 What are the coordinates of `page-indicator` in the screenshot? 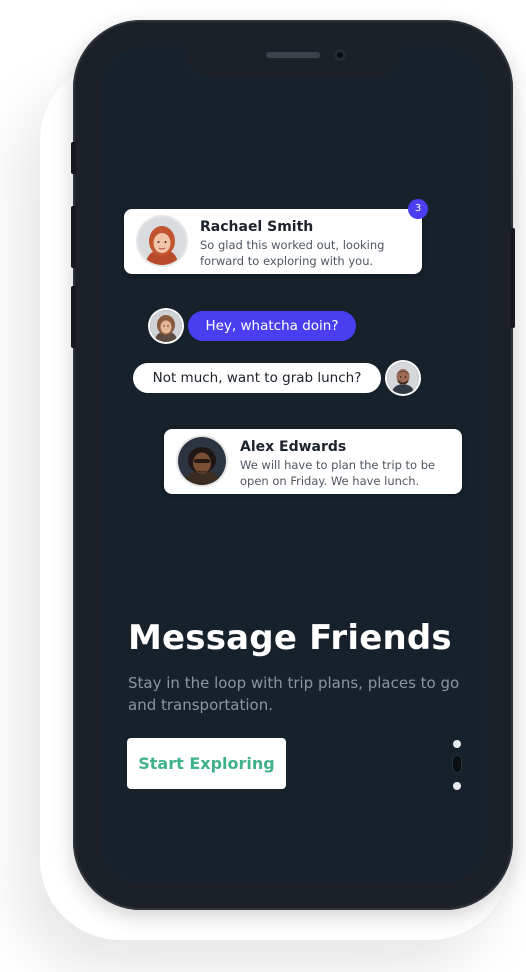 It's located at (457, 765).